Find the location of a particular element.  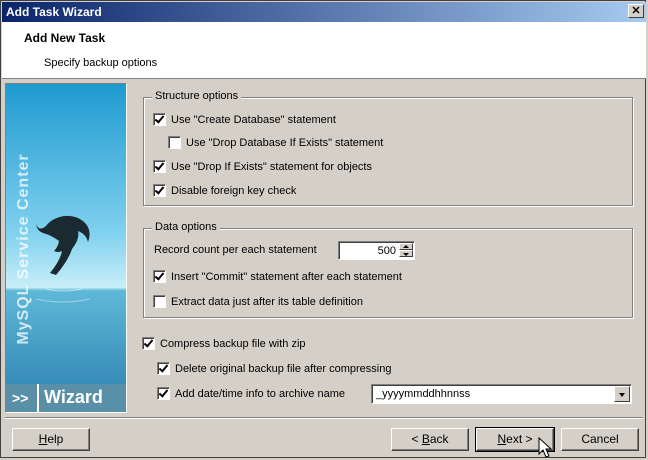

opt-compress-zip: Compress backup file with zip is located at coordinates (224, 343).